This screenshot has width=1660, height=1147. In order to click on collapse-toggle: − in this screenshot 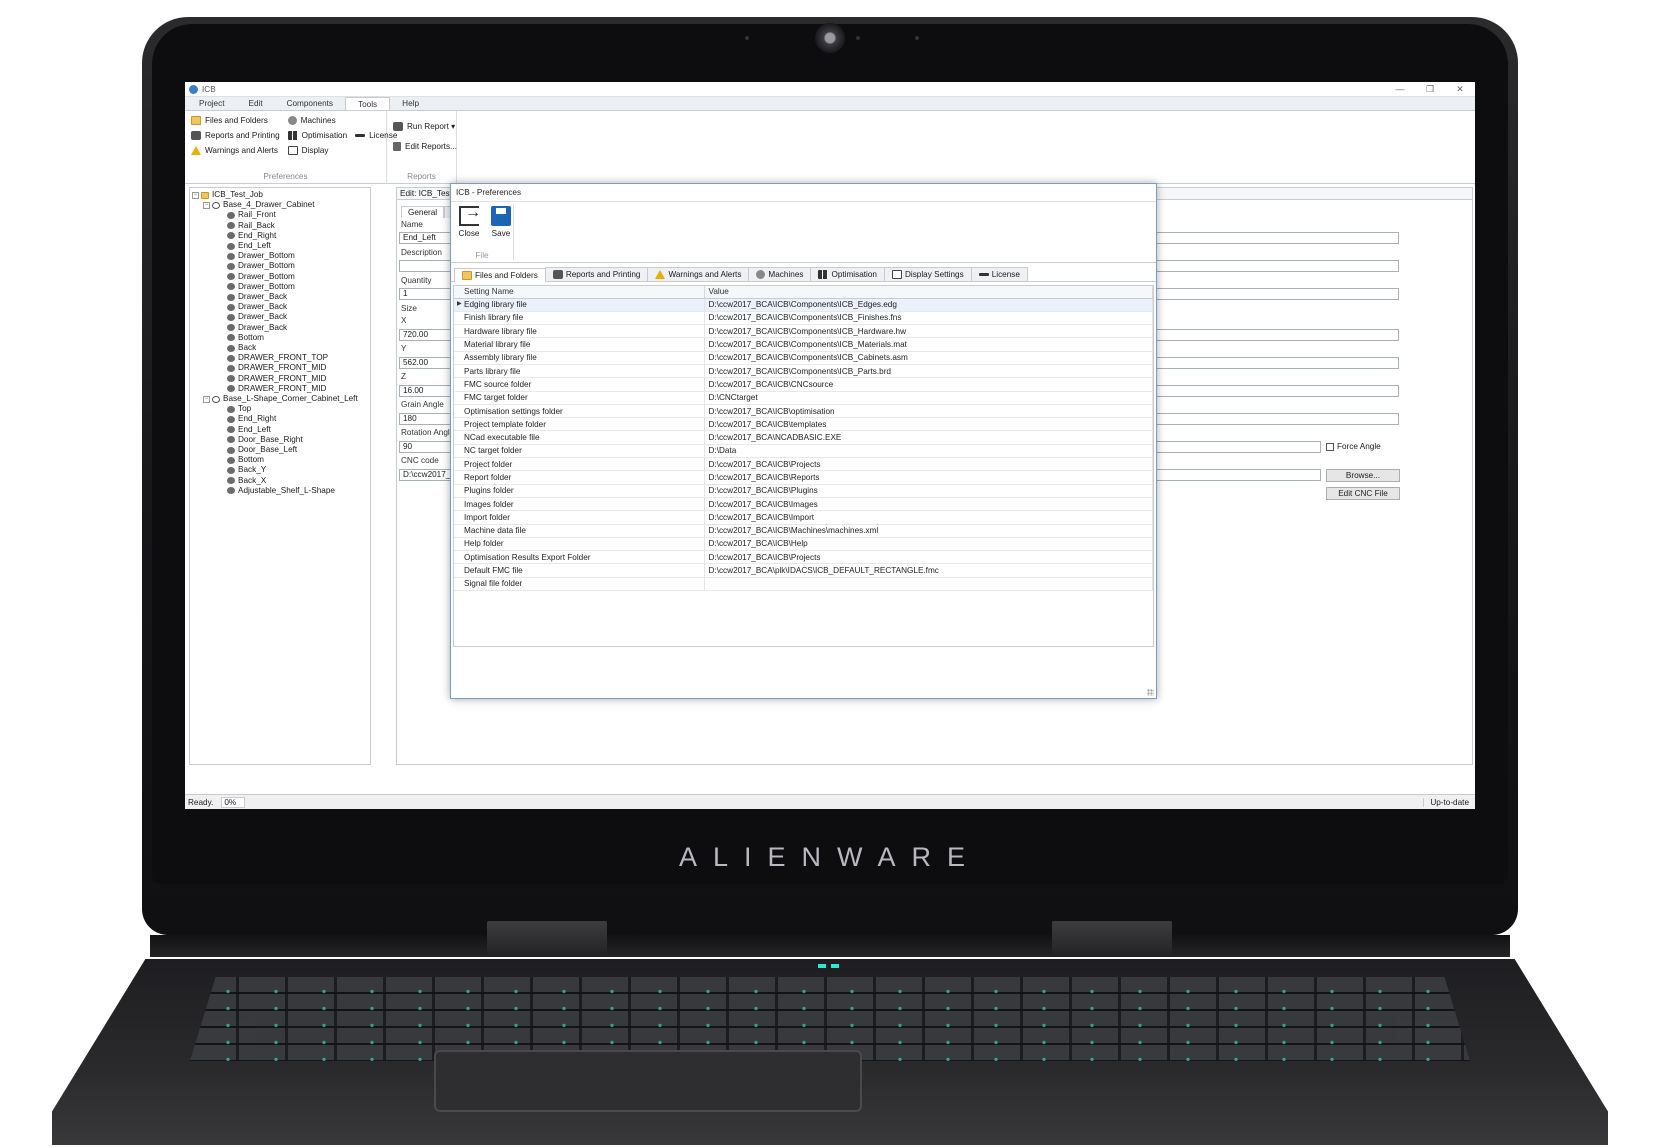, I will do `click(206, 399)`.